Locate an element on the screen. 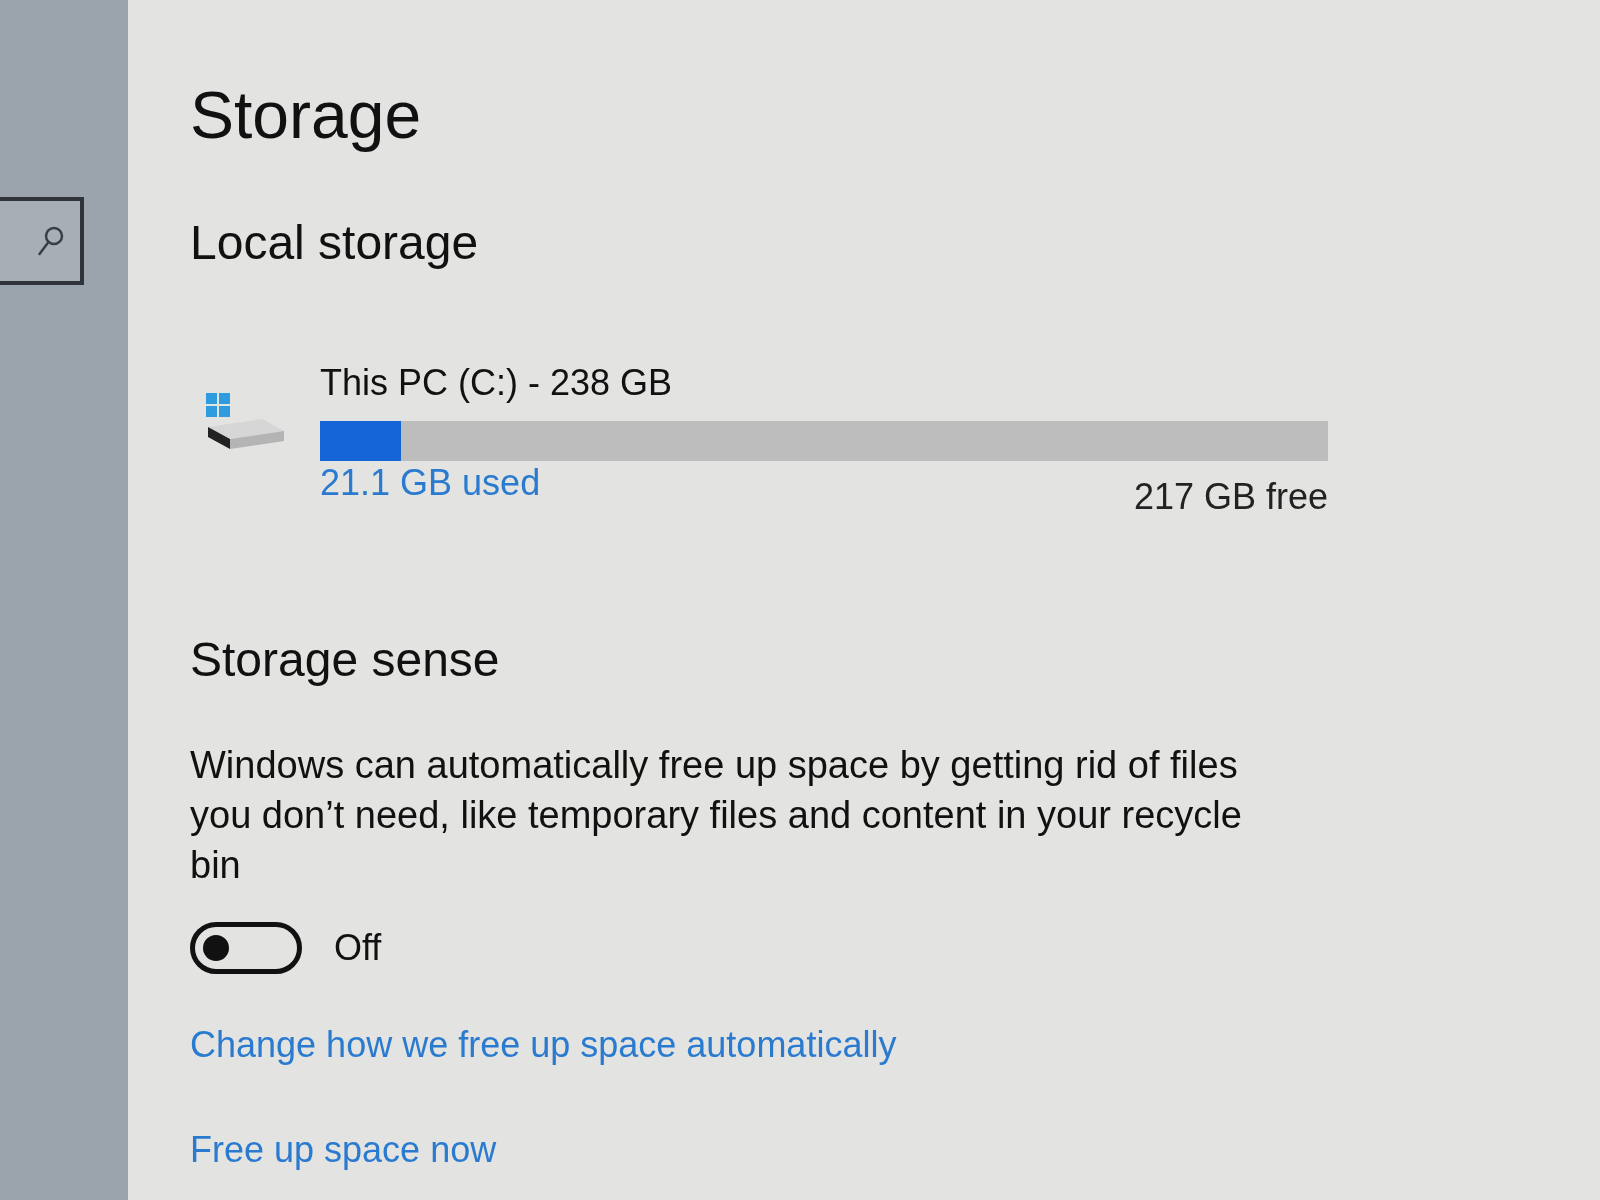 This screenshot has width=1600, height=1200. drive-name: This PC (C:) - 238 GB is located at coordinates (496, 383).